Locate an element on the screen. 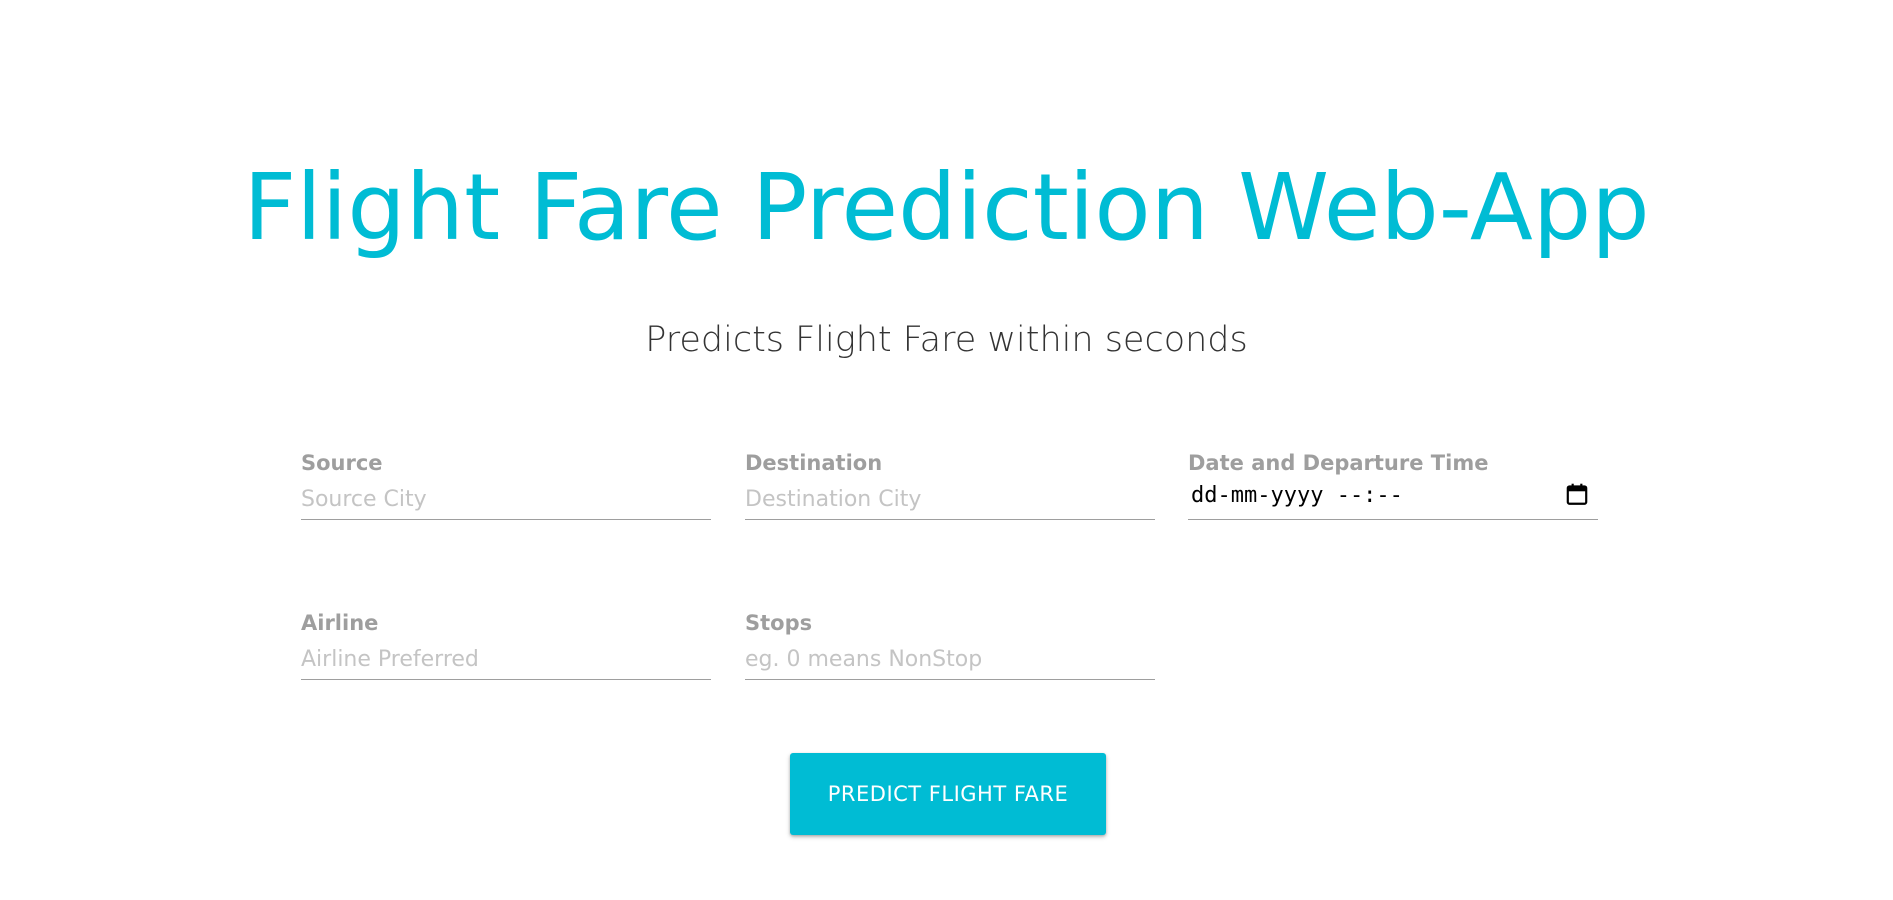 The width and height of the screenshot is (1893, 900). destination-input is located at coordinates (950, 500).